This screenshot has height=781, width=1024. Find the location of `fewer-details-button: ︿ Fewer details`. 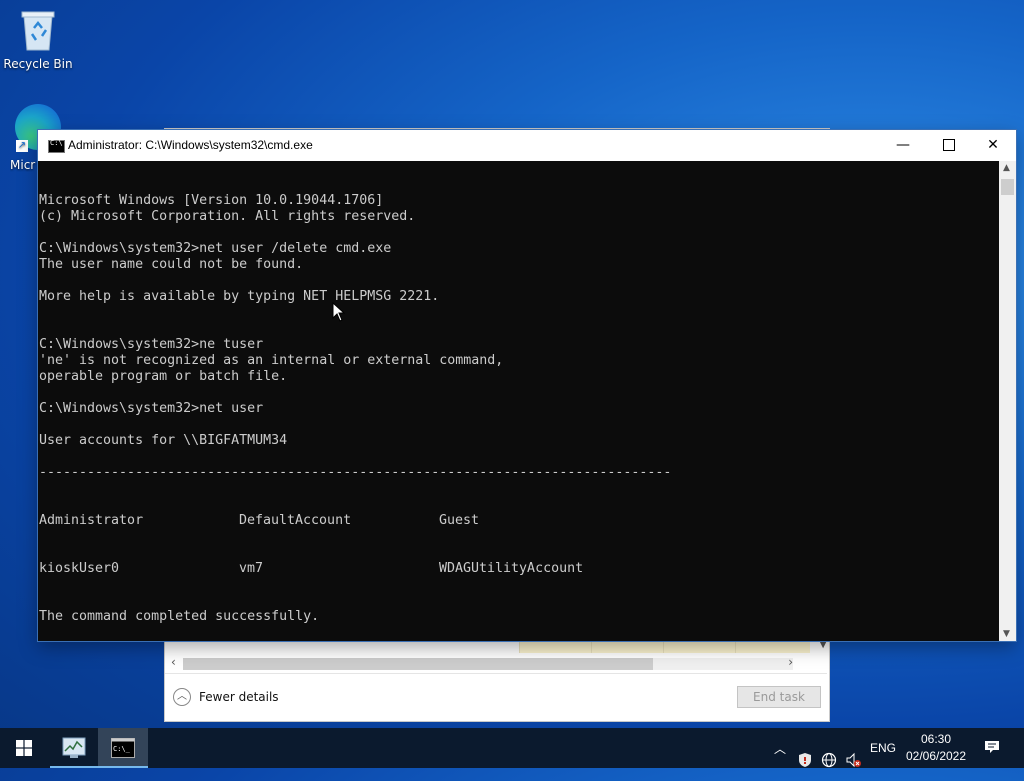

fewer-details-button: ︿ Fewer details is located at coordinates (226, 697).